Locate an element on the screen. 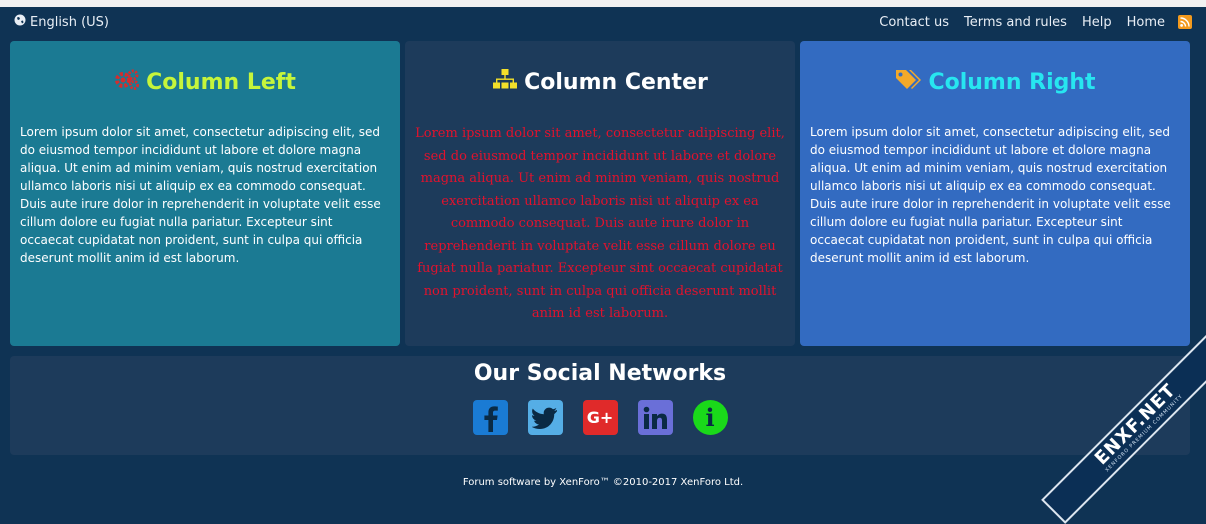  google-plus-icon: G+ is located at coordinates (600, 417).